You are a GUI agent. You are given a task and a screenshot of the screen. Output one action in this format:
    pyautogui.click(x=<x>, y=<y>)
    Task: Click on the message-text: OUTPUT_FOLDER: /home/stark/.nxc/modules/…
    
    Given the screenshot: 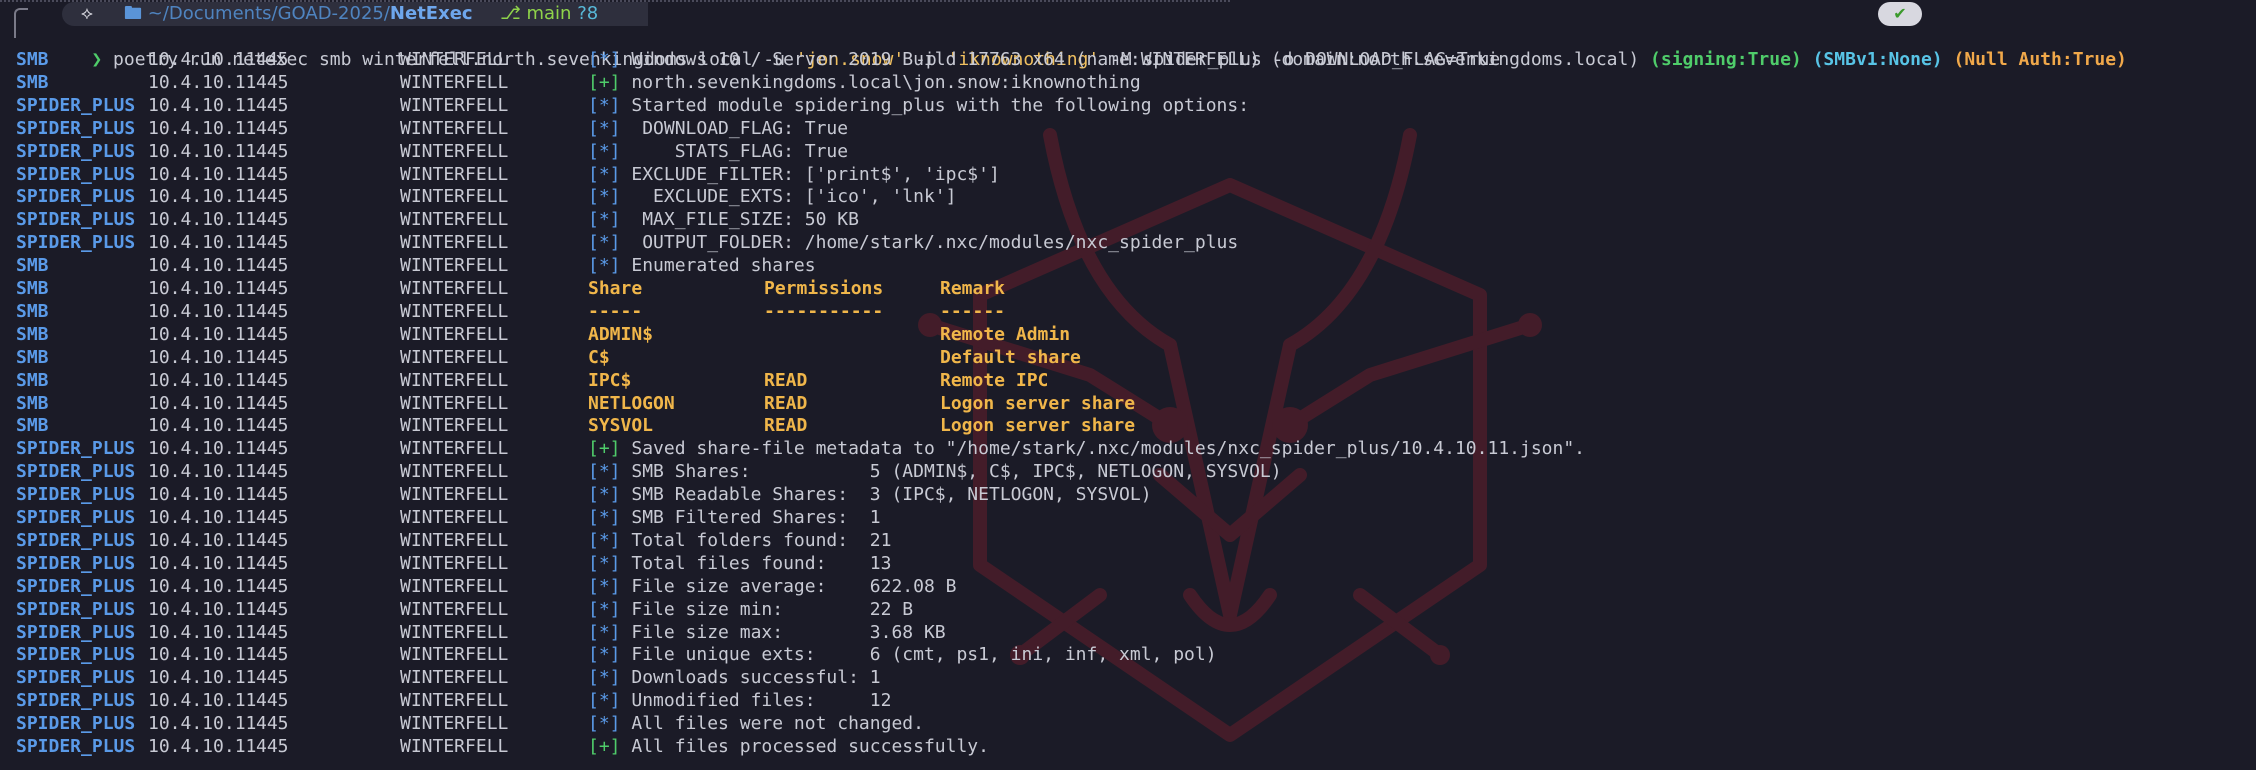 What is the action you would take?
    pyautogui.click(x=935, y=243)
    